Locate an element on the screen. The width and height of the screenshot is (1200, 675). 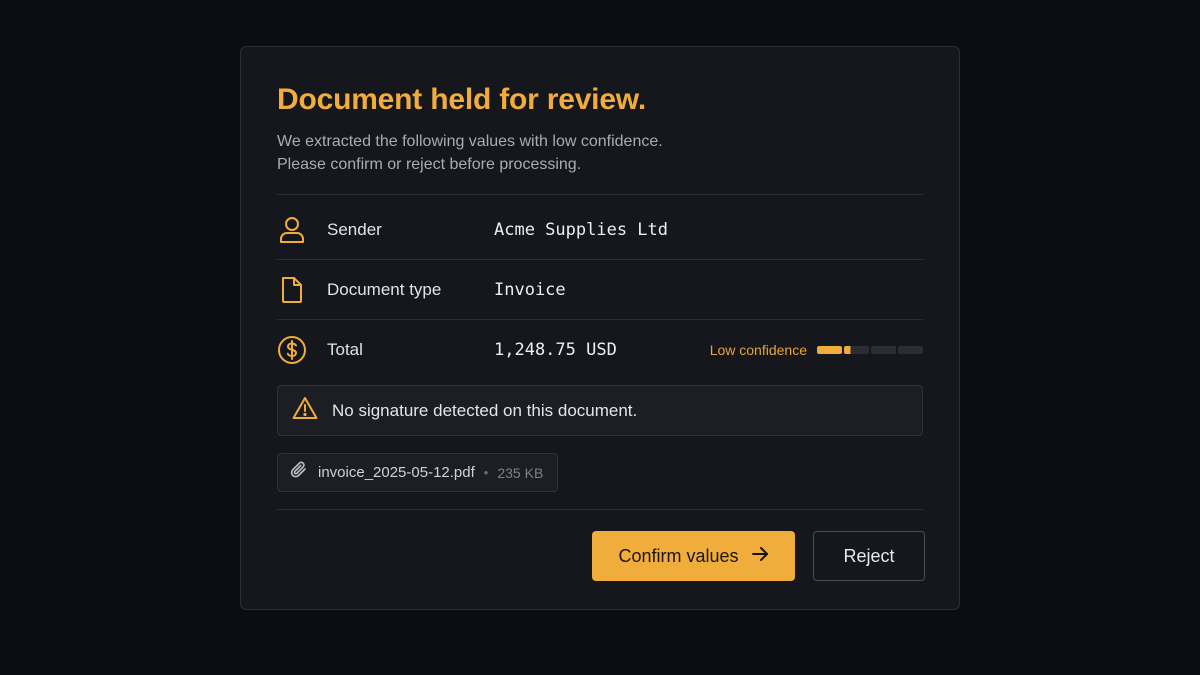
confirm-label: Confirm values is located at coordinates (678, 555).